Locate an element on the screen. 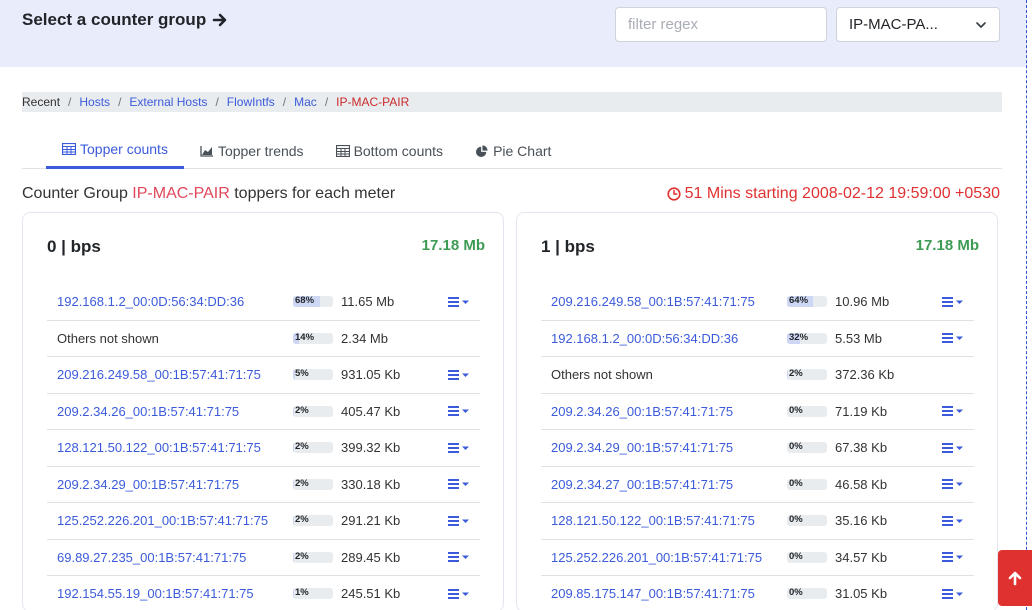 The height and width of the screenshot is (610, 1032). card-total: 17.18 Mb is located at coordinates (947, 245).